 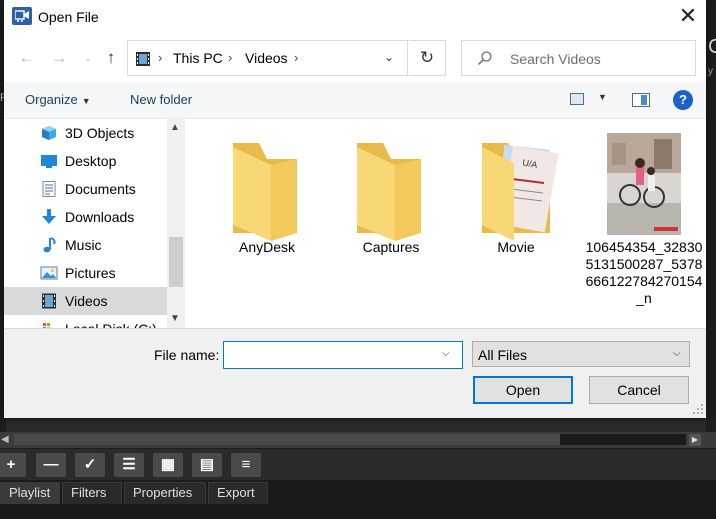 What do you see at coordinates (85, 133) in the screenshot?
I see `sidebar-item-3d-objects: 3D Objects` at bounding box center [85, 133].